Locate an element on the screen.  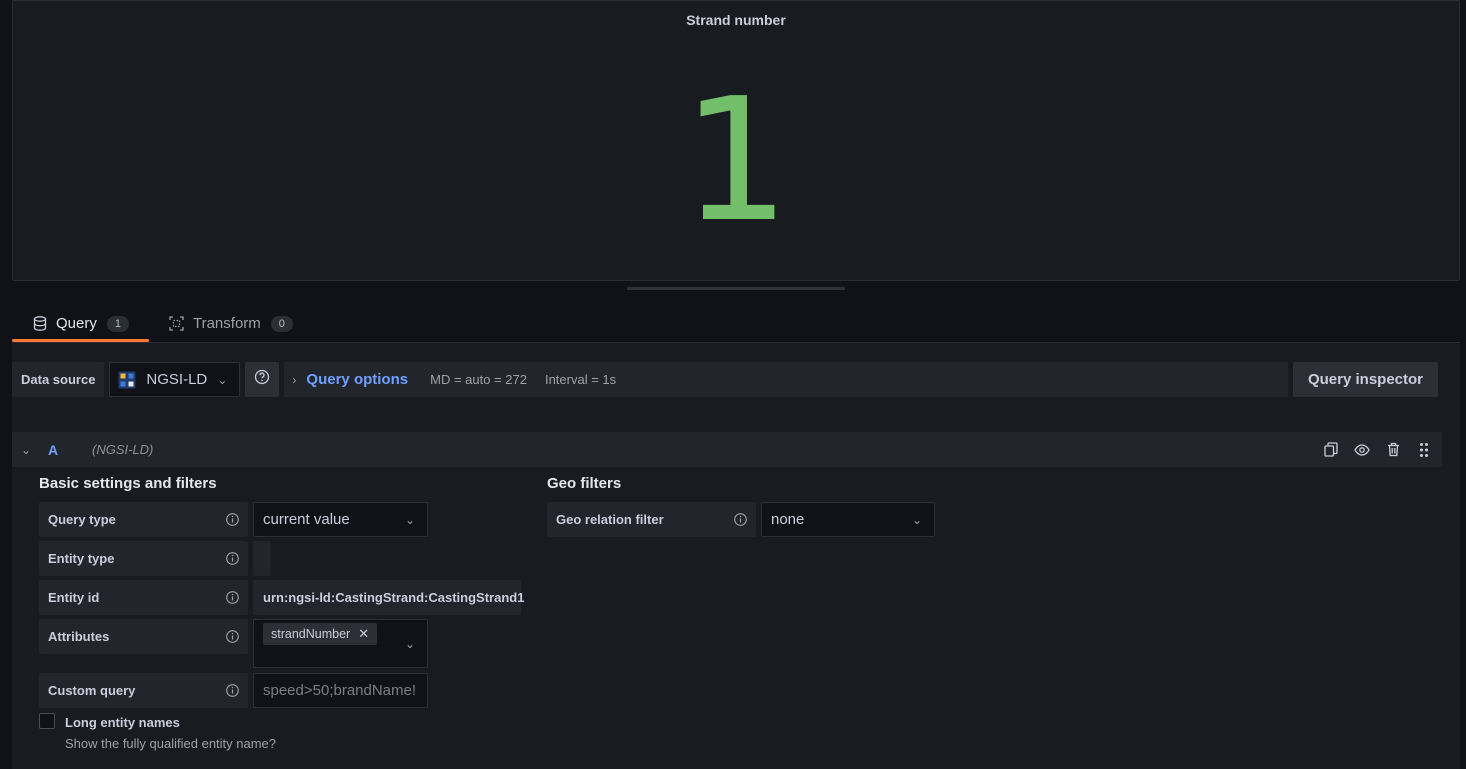
chevron-right-icon: › is located at coordinates (294, 379).